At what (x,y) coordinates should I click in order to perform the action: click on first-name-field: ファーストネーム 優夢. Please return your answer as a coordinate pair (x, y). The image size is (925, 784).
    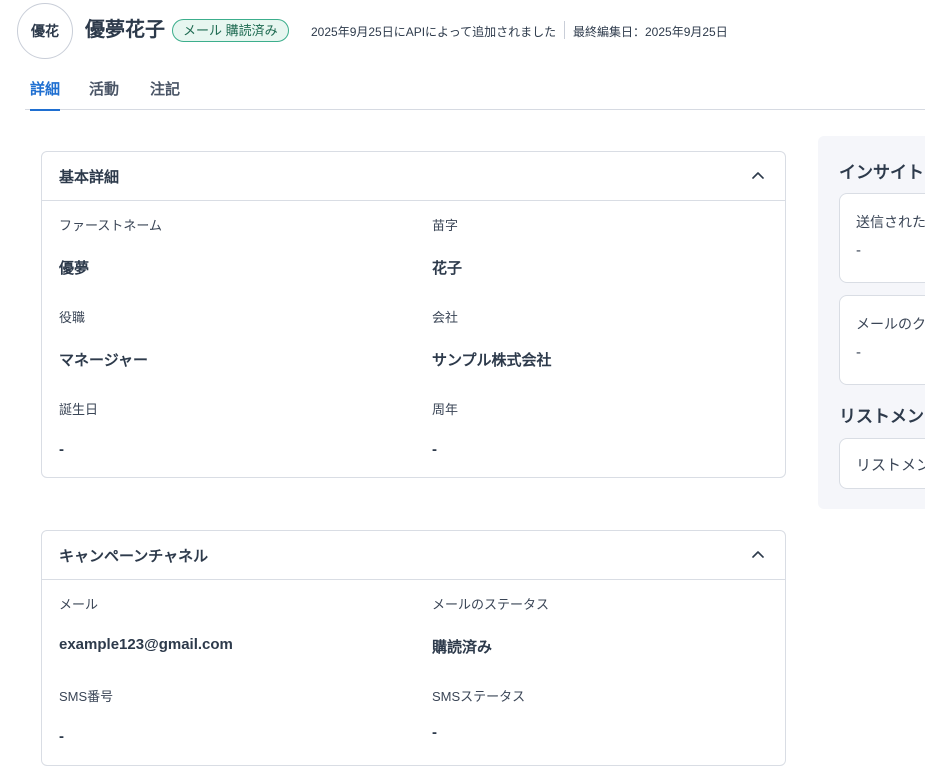
    Looking at the image, I should click on (110, 246).